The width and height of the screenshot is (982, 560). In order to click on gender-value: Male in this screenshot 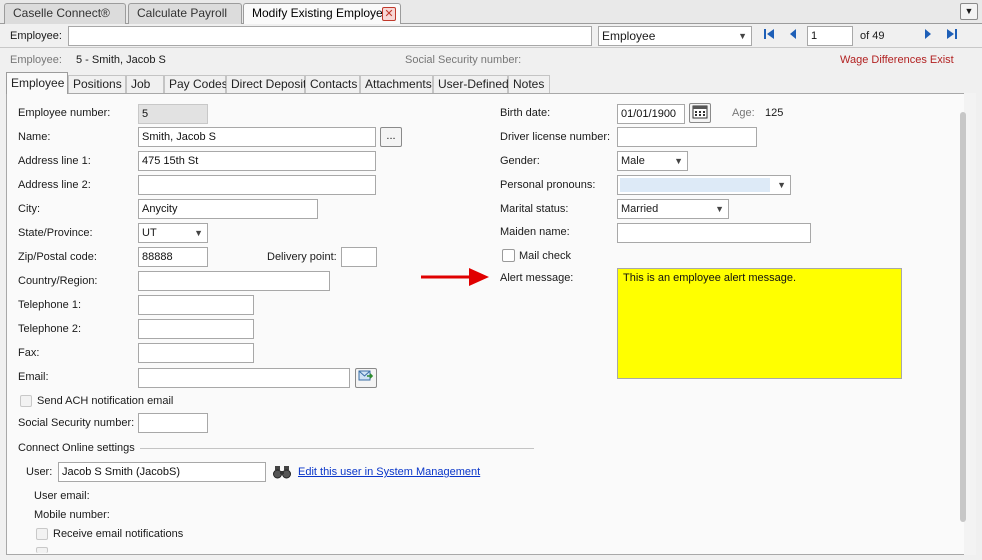, I will do `click(633, 161)`.